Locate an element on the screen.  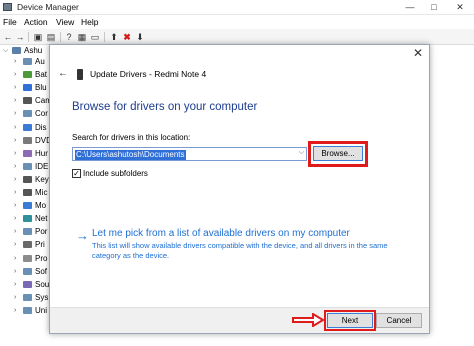
update-driver-icon: ⬆ is located at coordinates (114, 37).